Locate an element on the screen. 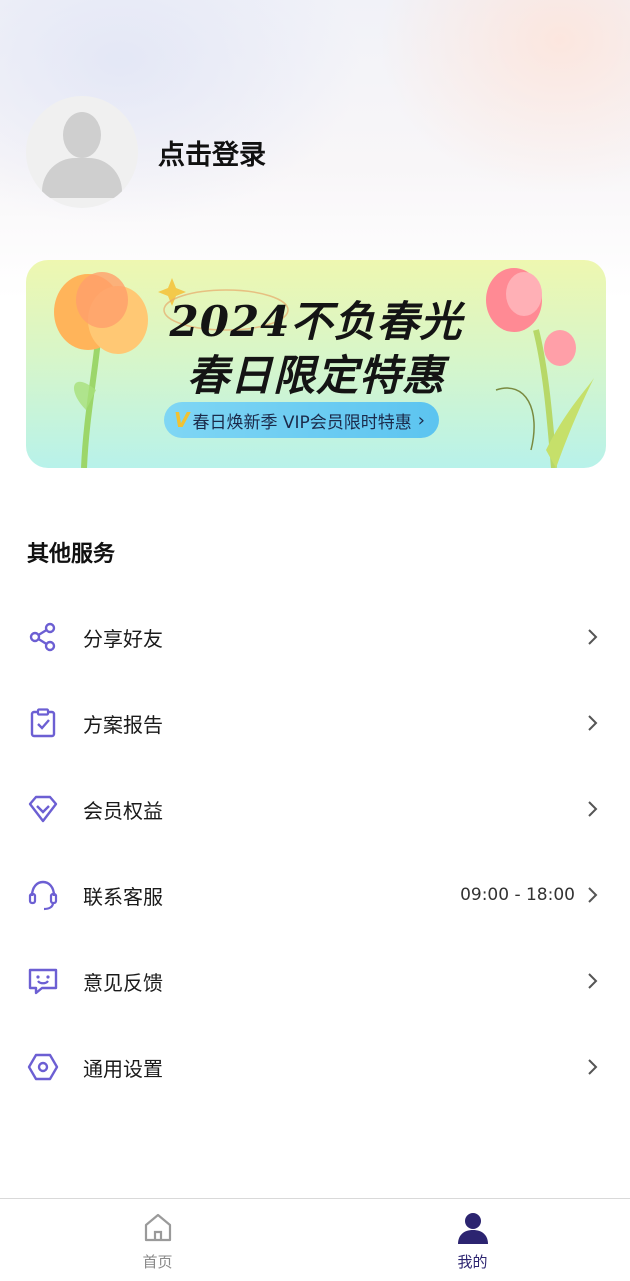 This screenshot has width=630, height=1281. vip-badge-icon: V is located at coordinates (182, 420).